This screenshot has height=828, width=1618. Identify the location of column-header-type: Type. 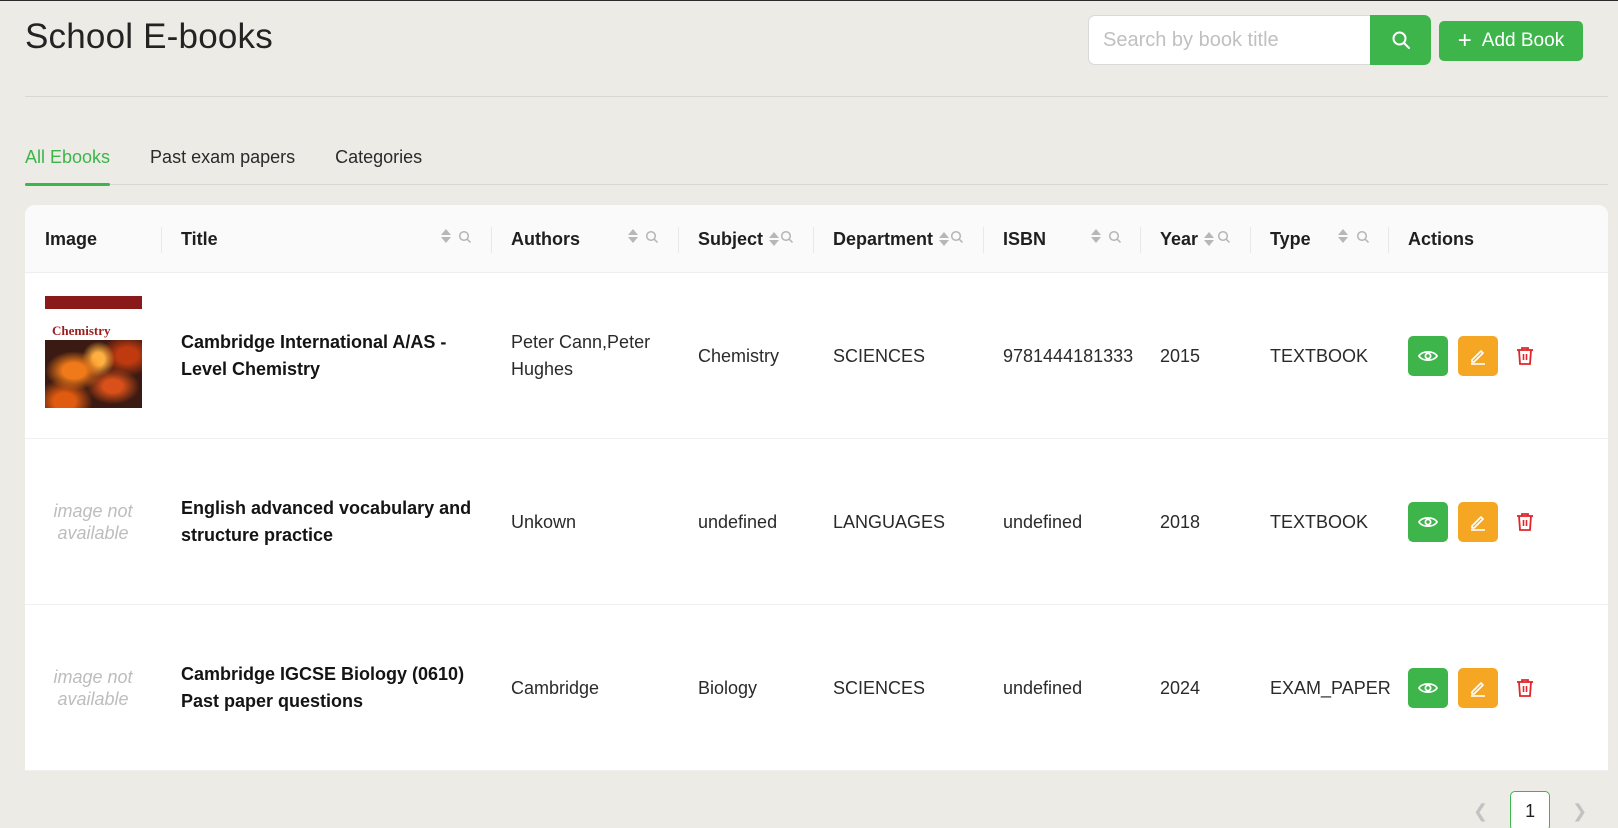
(1280, 239).